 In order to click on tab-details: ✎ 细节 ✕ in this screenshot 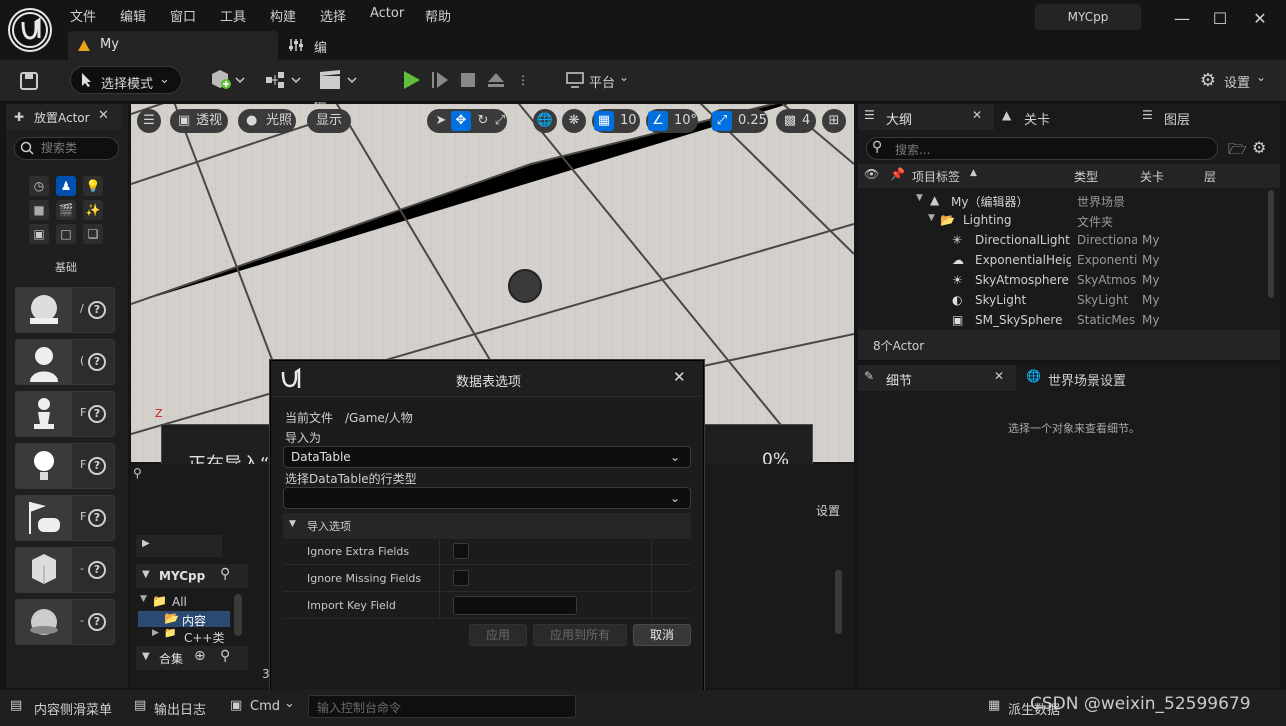, I will do `click(937, 378)`.